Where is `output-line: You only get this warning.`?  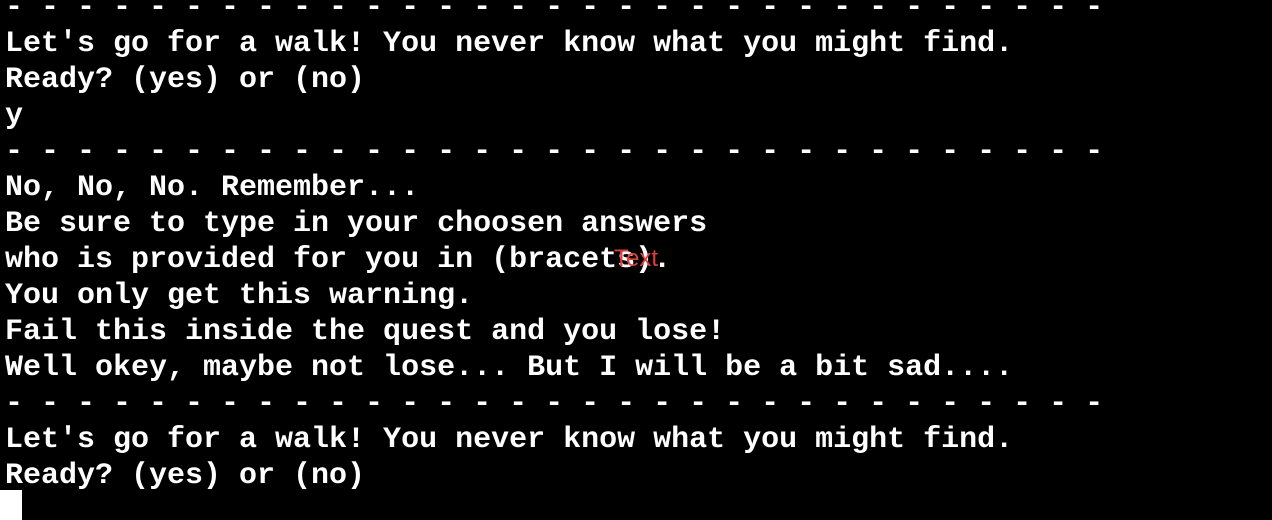 output-line: You only get this warning. is located at coordinates (239, 296).